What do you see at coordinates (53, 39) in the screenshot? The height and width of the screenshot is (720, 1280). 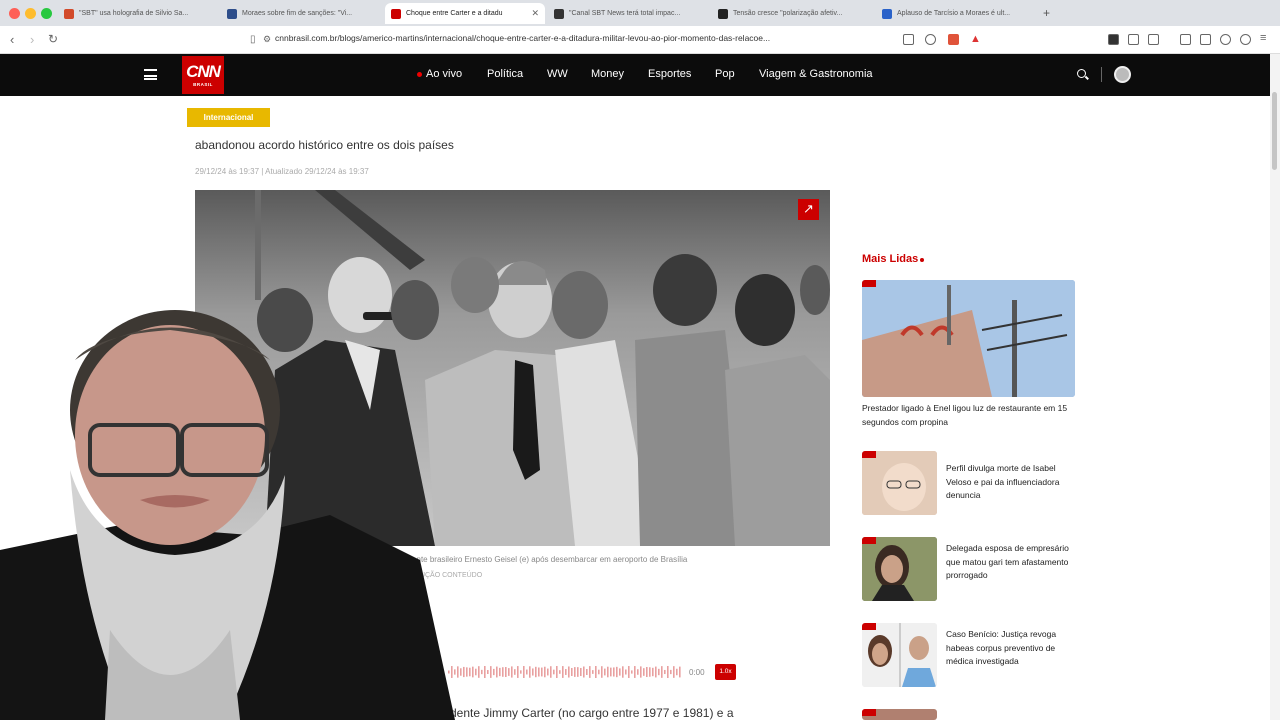 I see `reload-icon: ↻` at bounding box center [53, 39].